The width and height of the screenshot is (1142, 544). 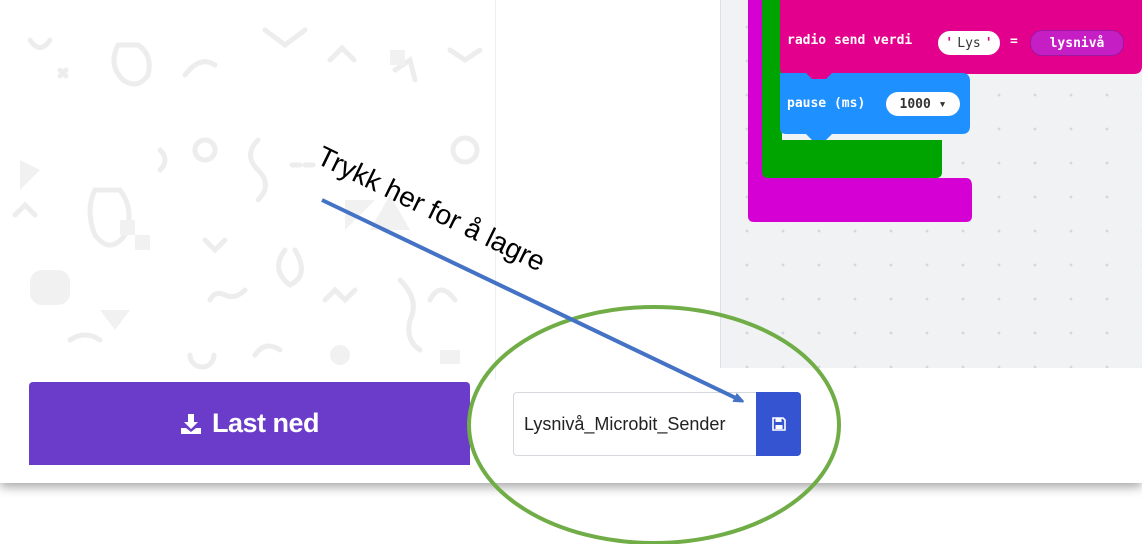 I want to click on download-icon, so click(x=190, y=423).